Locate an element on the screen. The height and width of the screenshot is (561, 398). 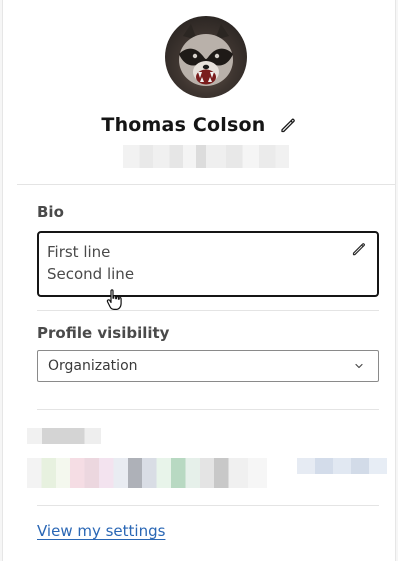
profile-visibility-label: Profile visibility is located at coordinates (103, 333).